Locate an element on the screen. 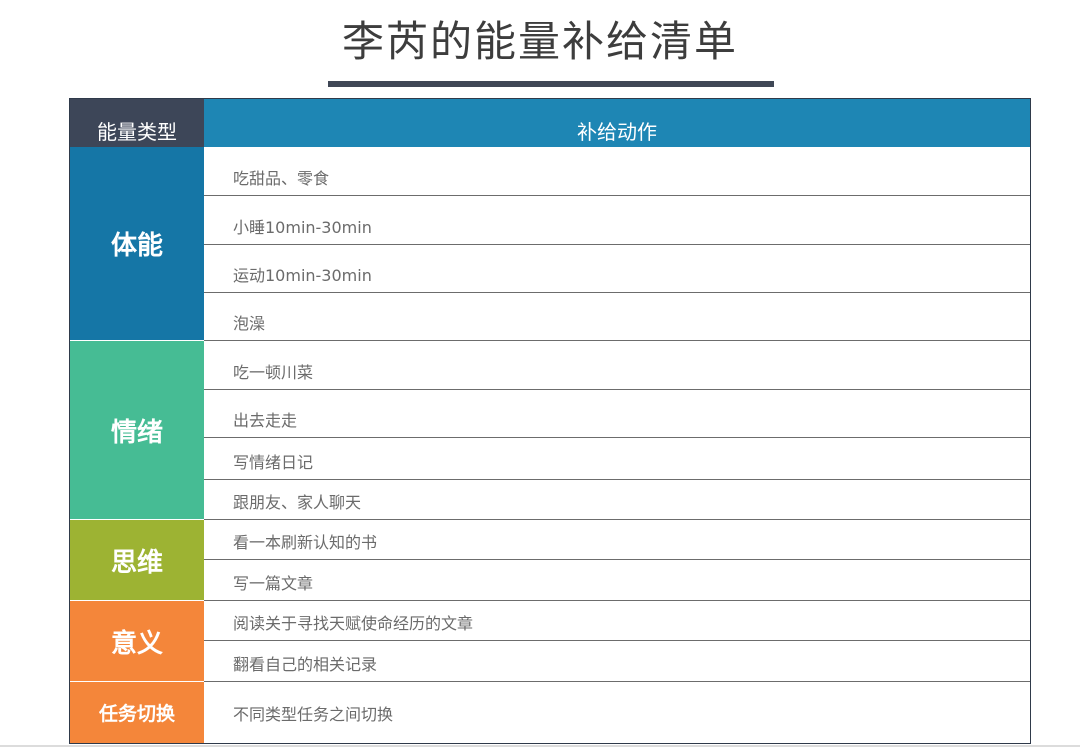  action-text: 不同类型任务之间切换 is located at coordinates (313, 714).